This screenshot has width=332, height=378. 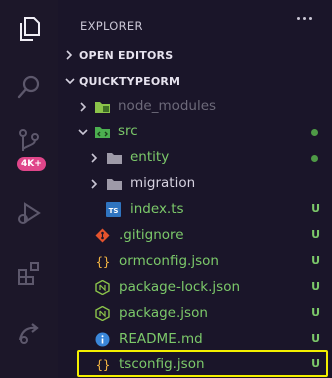 What do you see at coordinates (29, 273) in the screenshot?
I see `extensions-icon` at bounding box center [29, 273].